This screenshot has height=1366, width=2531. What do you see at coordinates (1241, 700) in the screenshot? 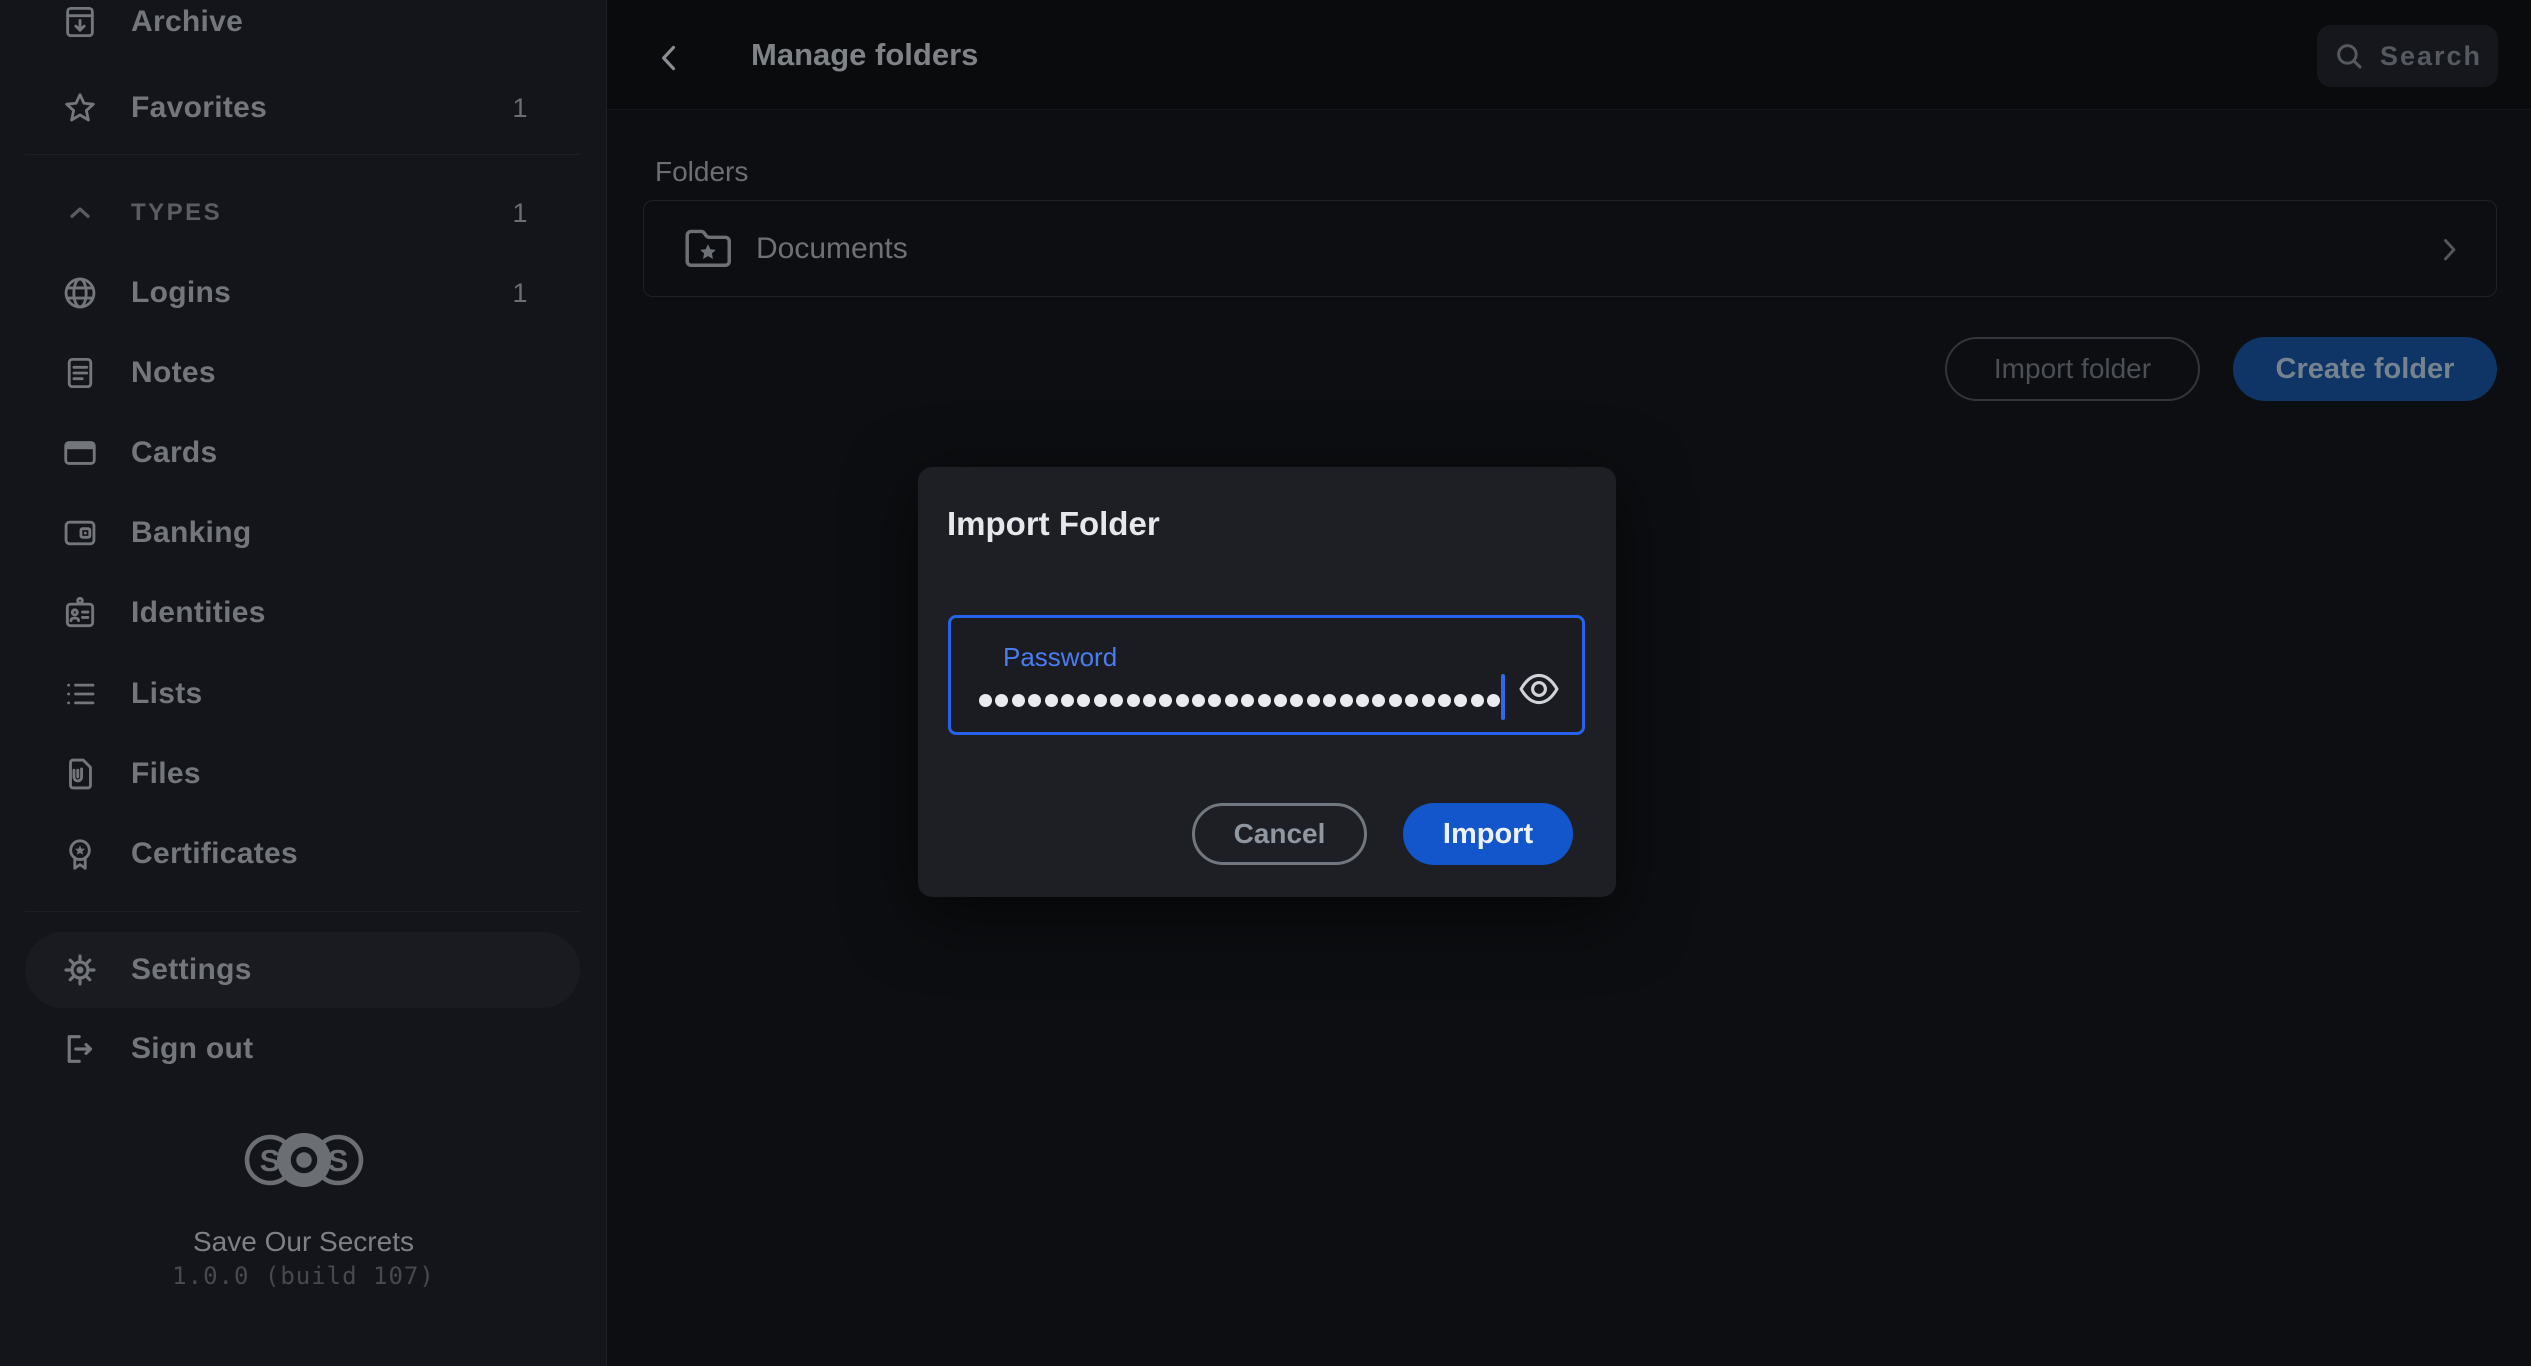
I see `password-dots` at bounding box center [1241, 700].